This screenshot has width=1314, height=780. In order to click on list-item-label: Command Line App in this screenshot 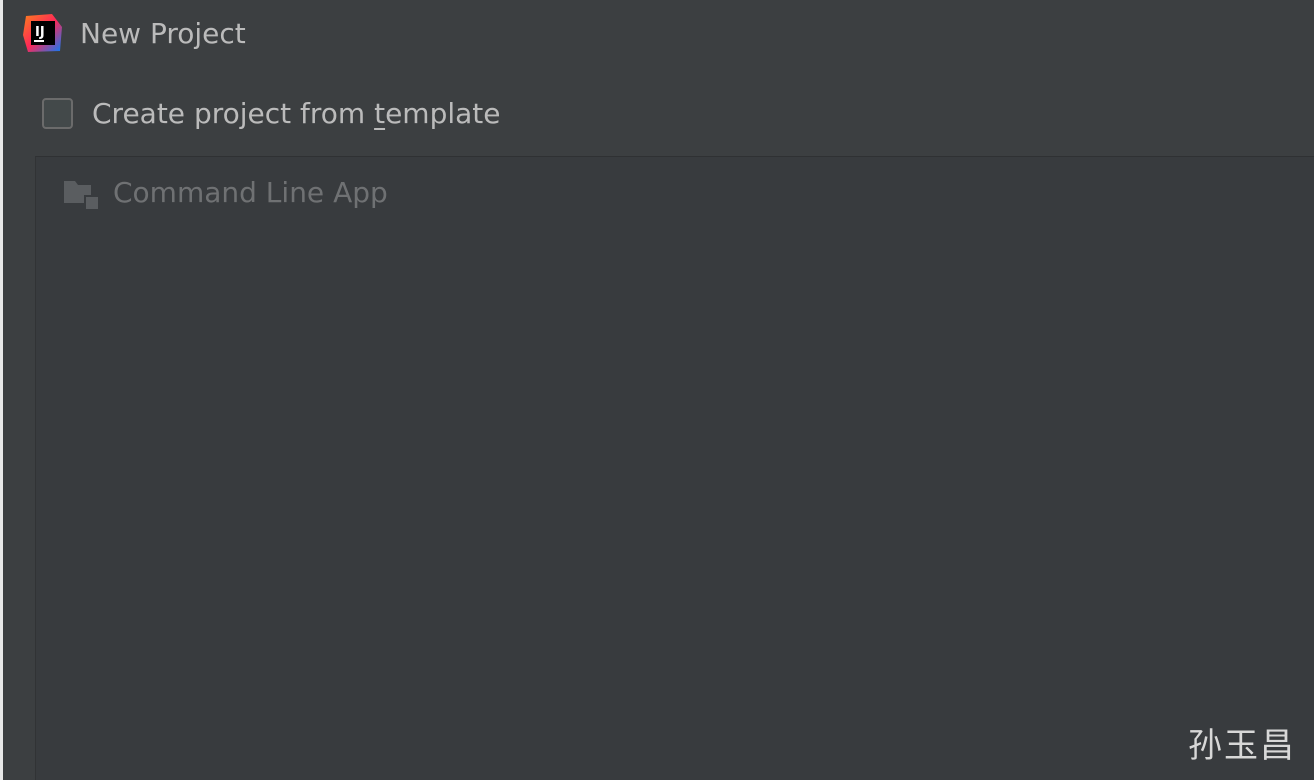, I will do `click(250, 192)`.